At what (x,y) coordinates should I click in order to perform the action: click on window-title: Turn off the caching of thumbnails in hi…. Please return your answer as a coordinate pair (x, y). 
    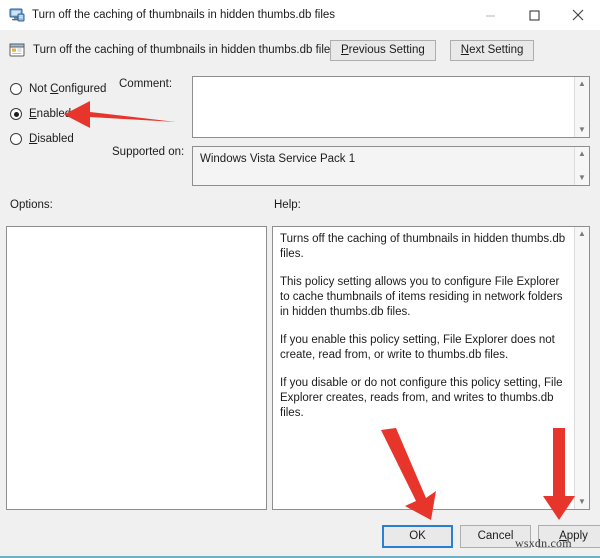
    Looking at the image, I should click on (184, 15).